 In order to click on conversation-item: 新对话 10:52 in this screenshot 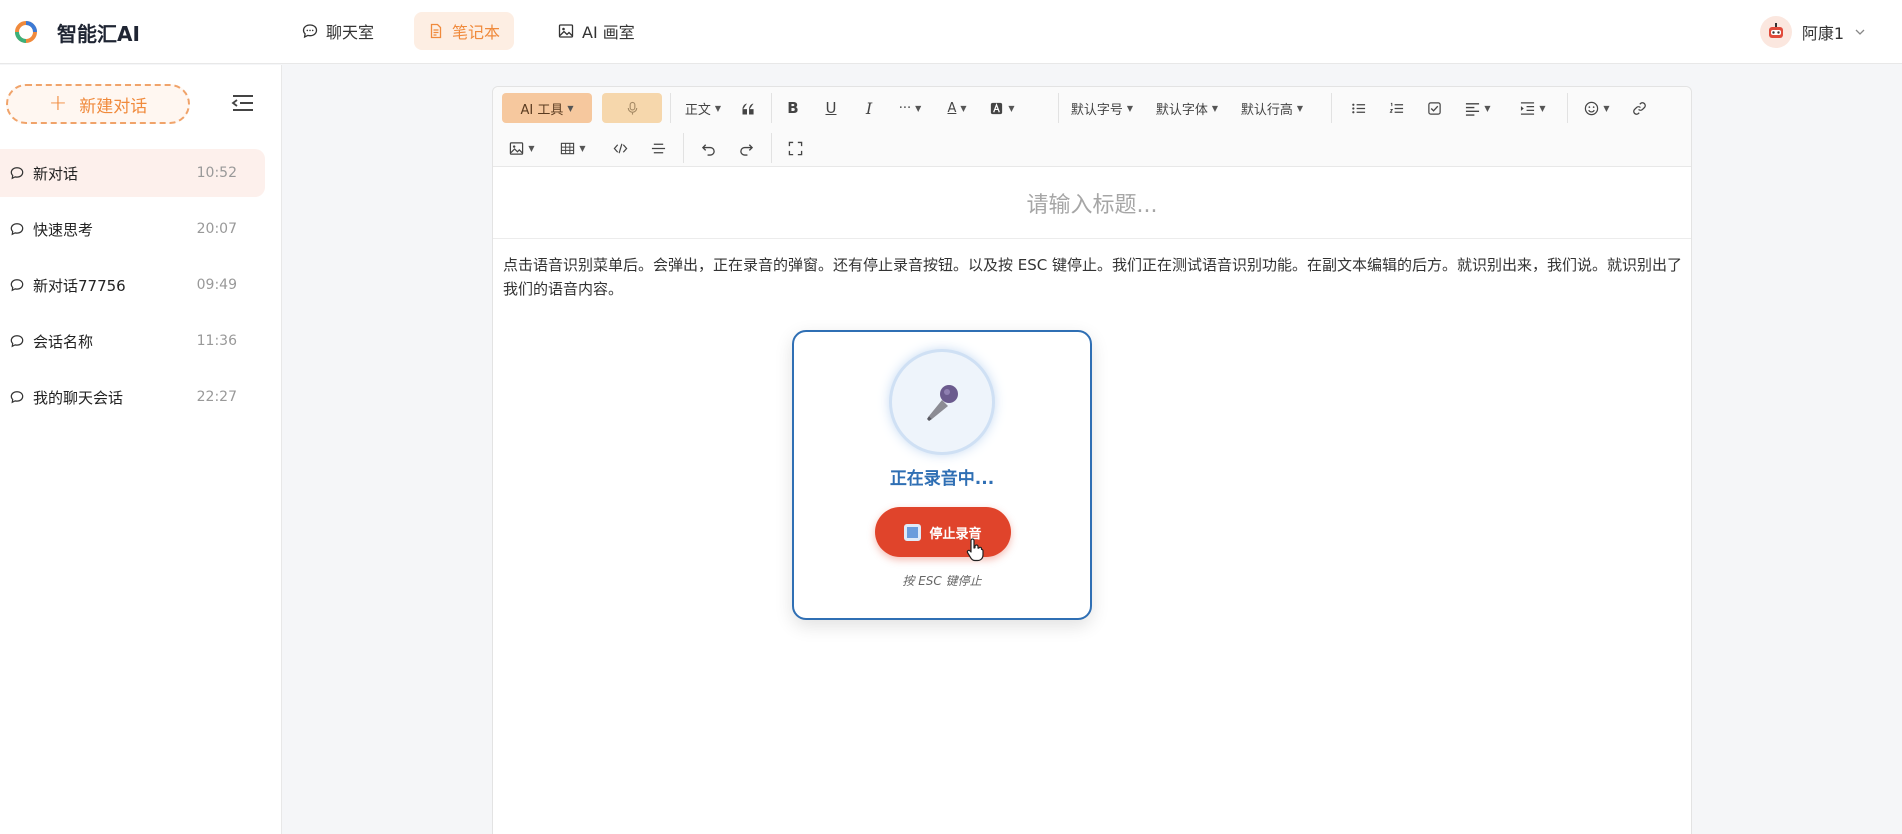, I will do `click(132, 173)`.